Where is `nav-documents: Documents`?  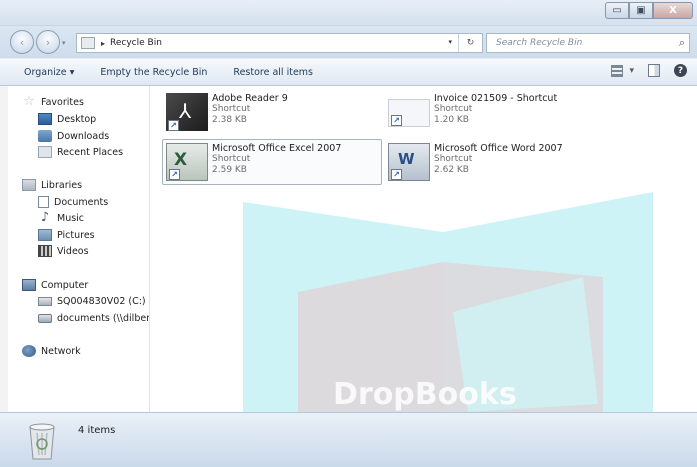 nav-documents: Documents is located at coordinates (73, 202).